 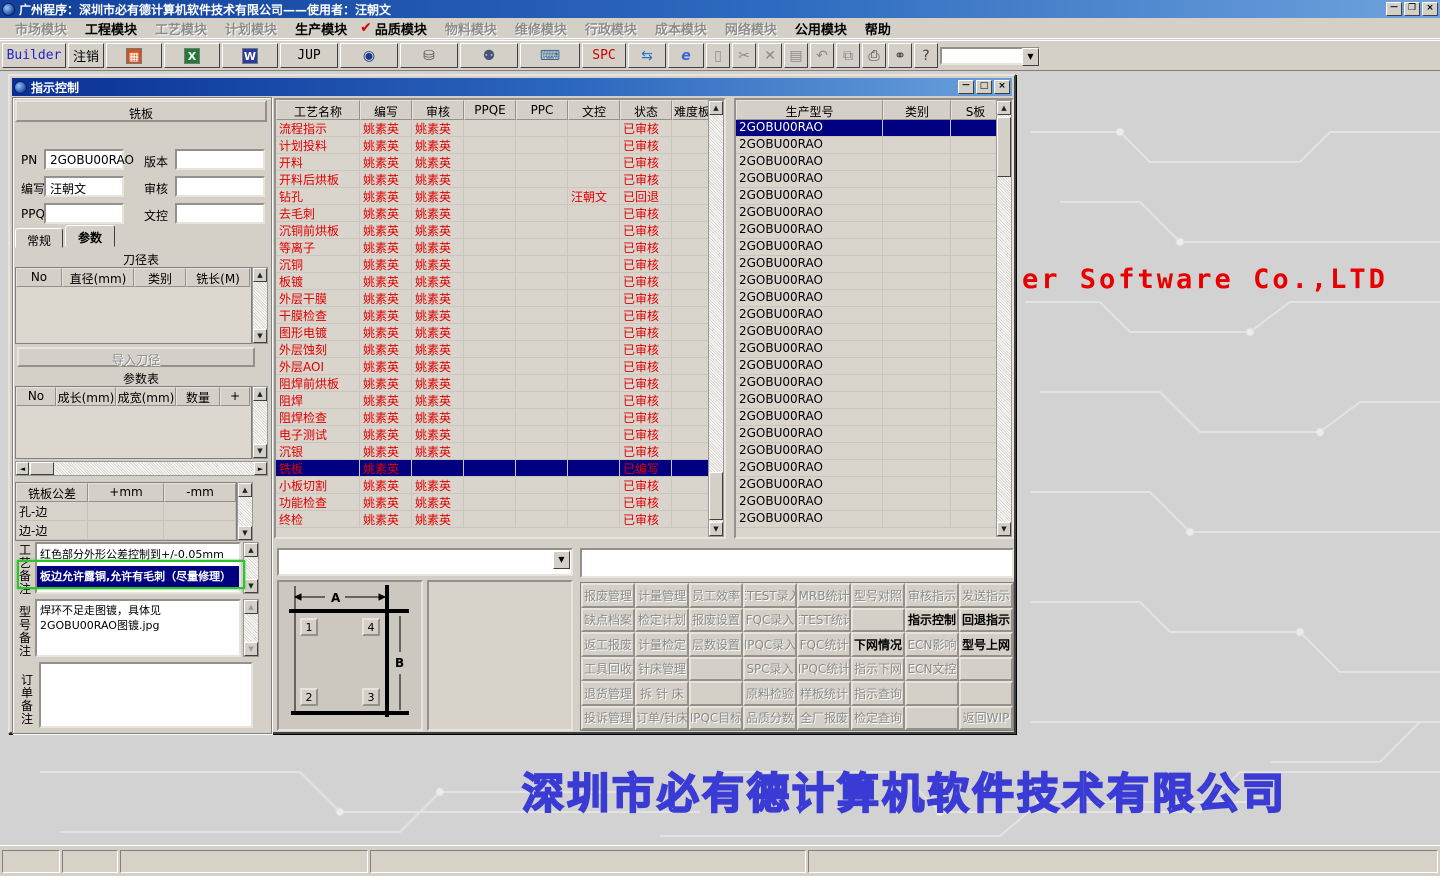 I want to click on column-header: 类别, so click(x=160, y=277).